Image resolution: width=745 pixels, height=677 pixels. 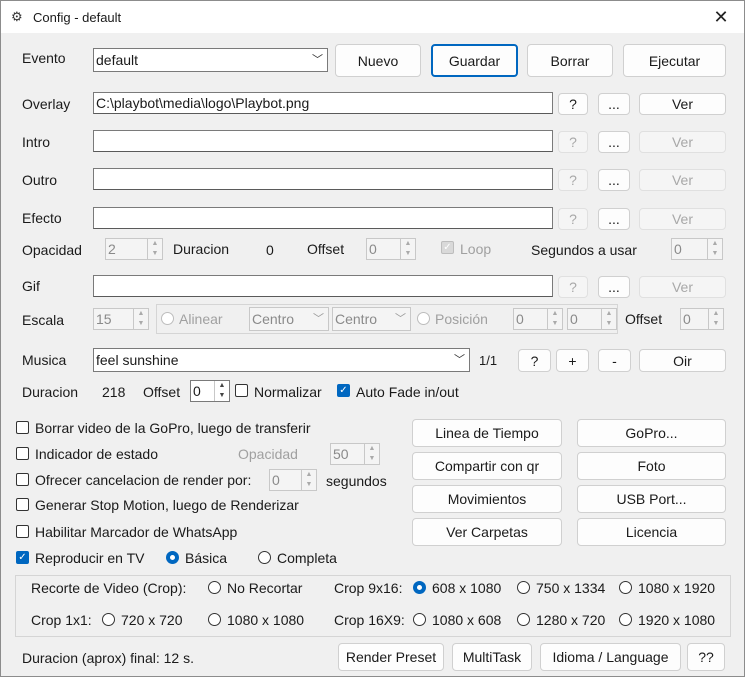 What do you see at coordinates (573, 142) in the screenshot?
I see `intro-help-button: ?` at bounding box center [573, 142].